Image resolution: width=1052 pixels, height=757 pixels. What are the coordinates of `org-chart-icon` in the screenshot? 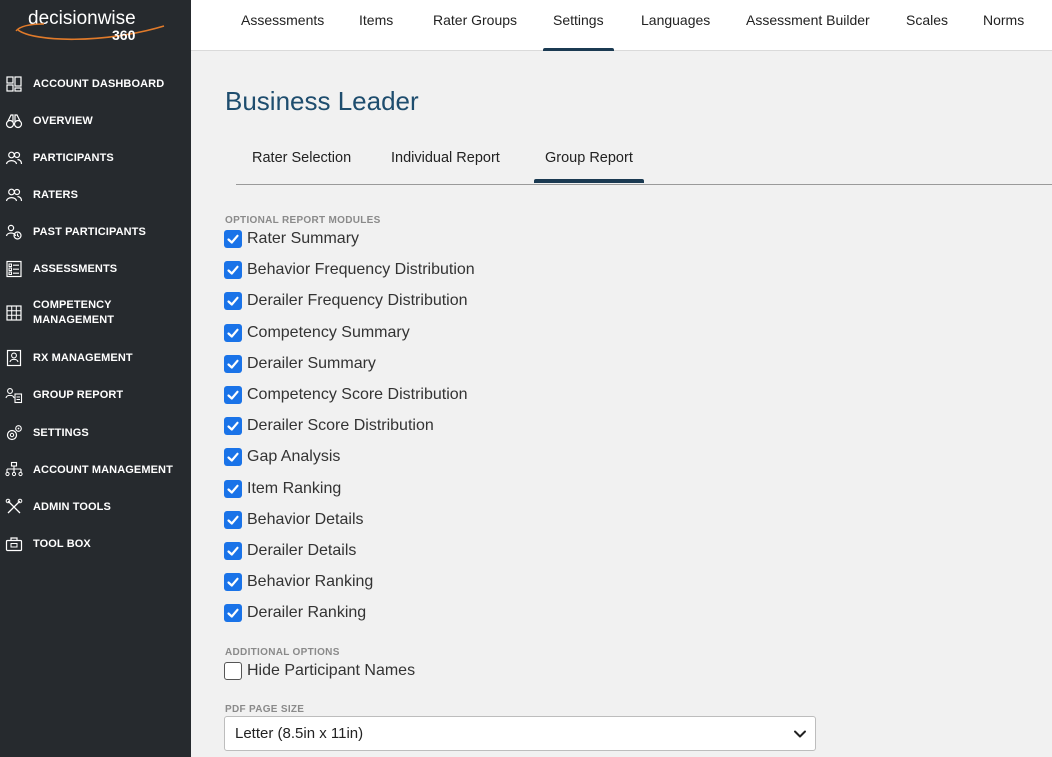 It's located at (14, 470).